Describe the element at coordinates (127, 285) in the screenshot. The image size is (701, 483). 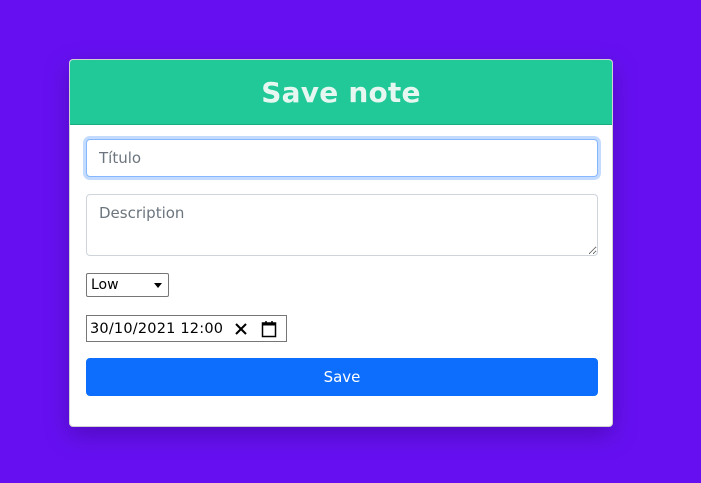
I see `priority-select: Low` at that location.